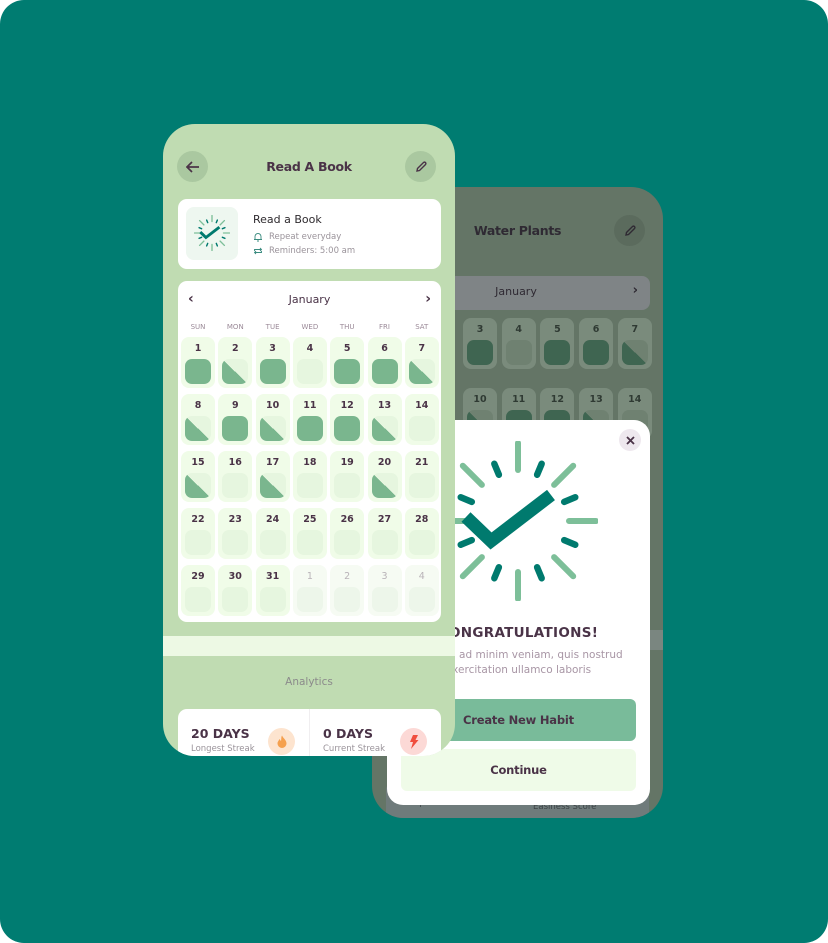  What do you see at coordinates (272, 519) in the screenshot?
I see `day-number: 24` at bounding box center [272, 519].